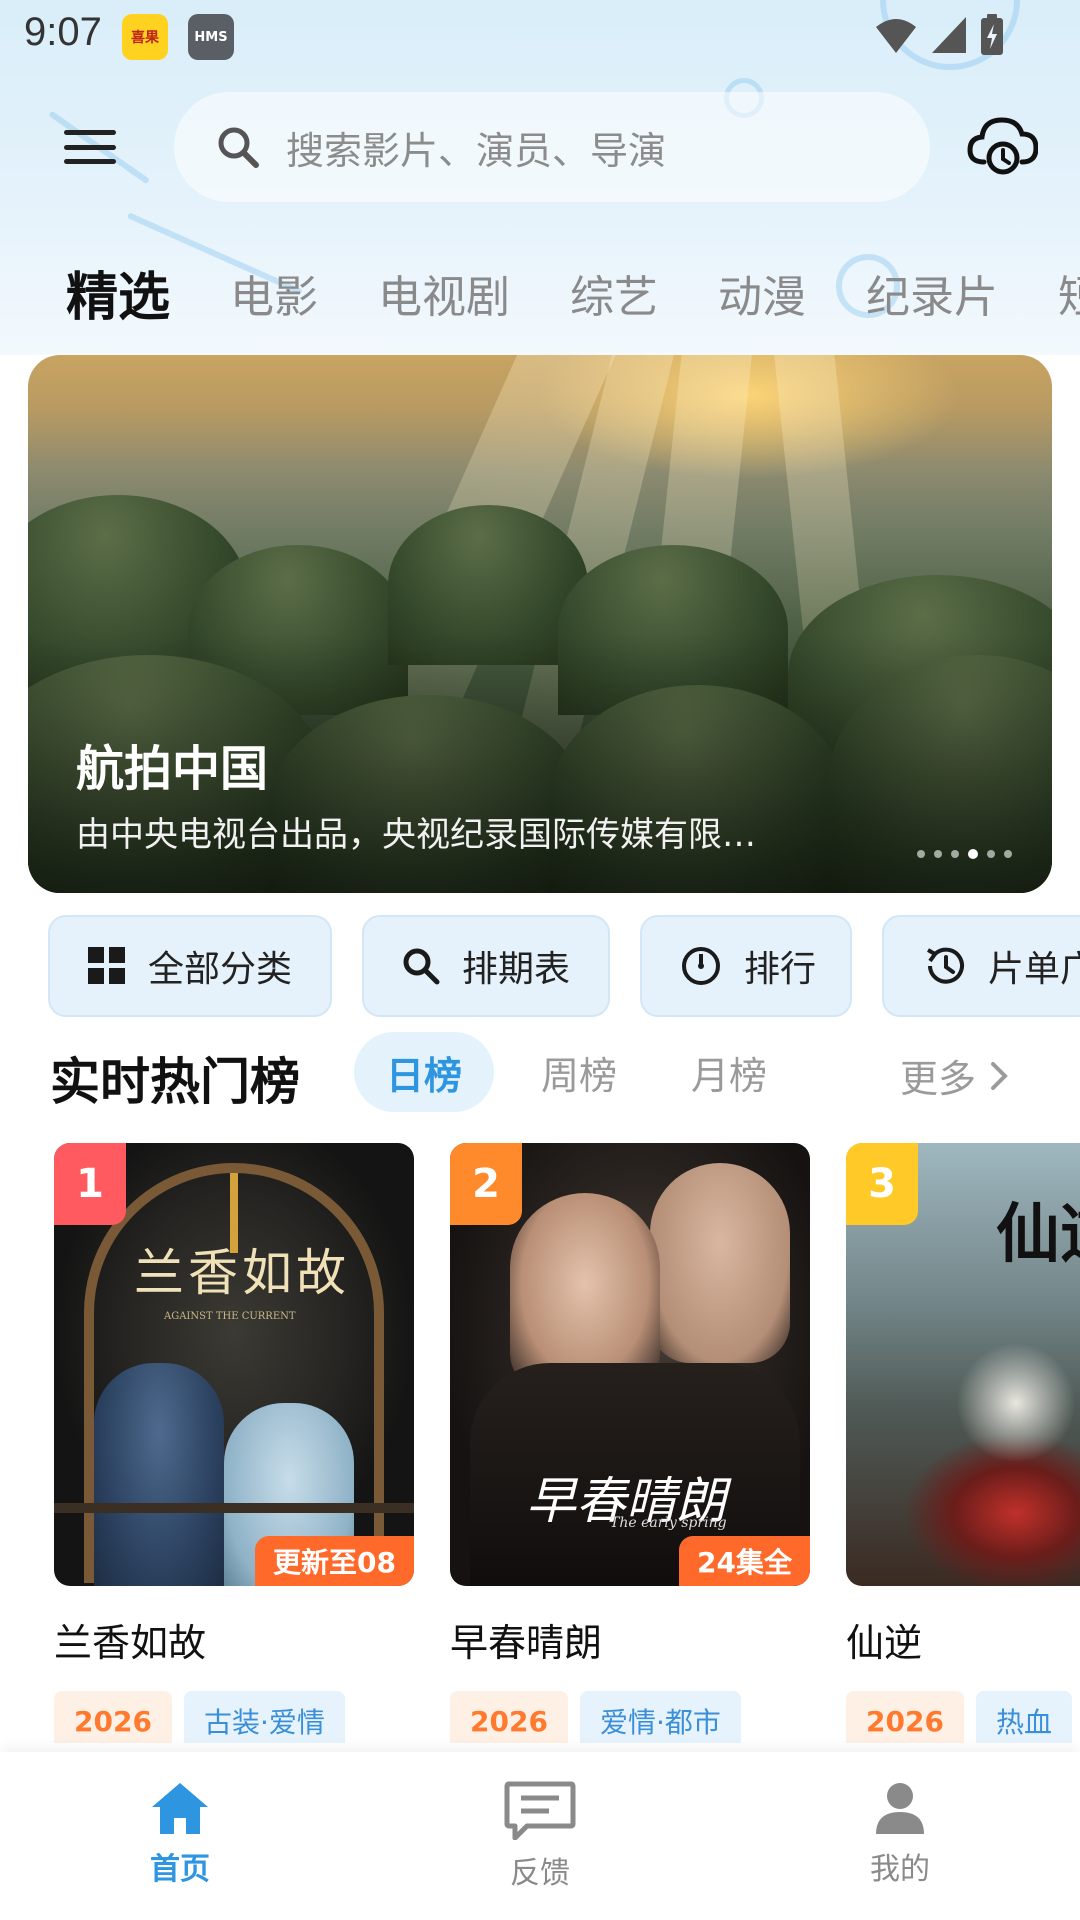  I want to click on quick-actions: 全部分类 排期表 排行 片单广, so click(564, 966).